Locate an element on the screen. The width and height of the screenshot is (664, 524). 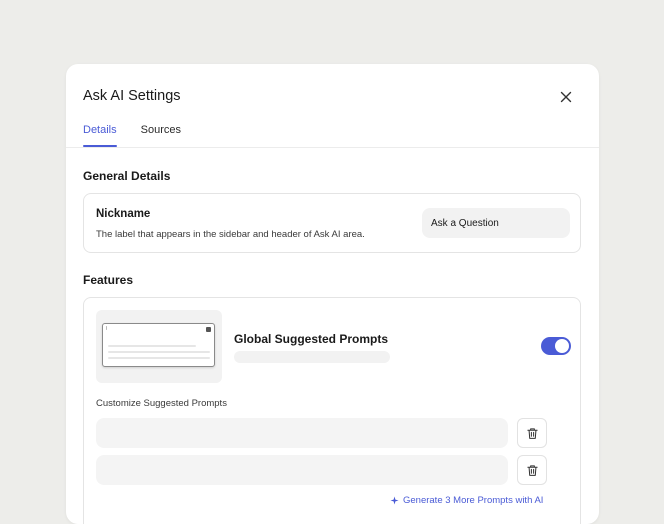
general-details-title: General Details is located at coordinates (127, 176).